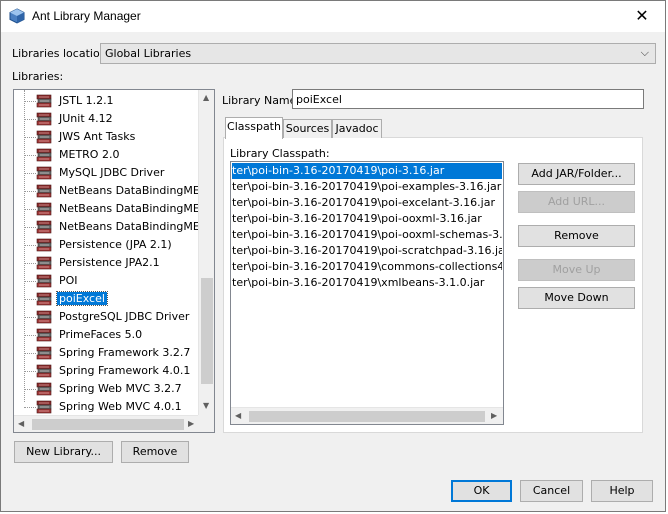 The height and width of the screenshot is (514, 668). I want to click on library-tree-item: MySQL JDBC Driver, so click(107, 173).